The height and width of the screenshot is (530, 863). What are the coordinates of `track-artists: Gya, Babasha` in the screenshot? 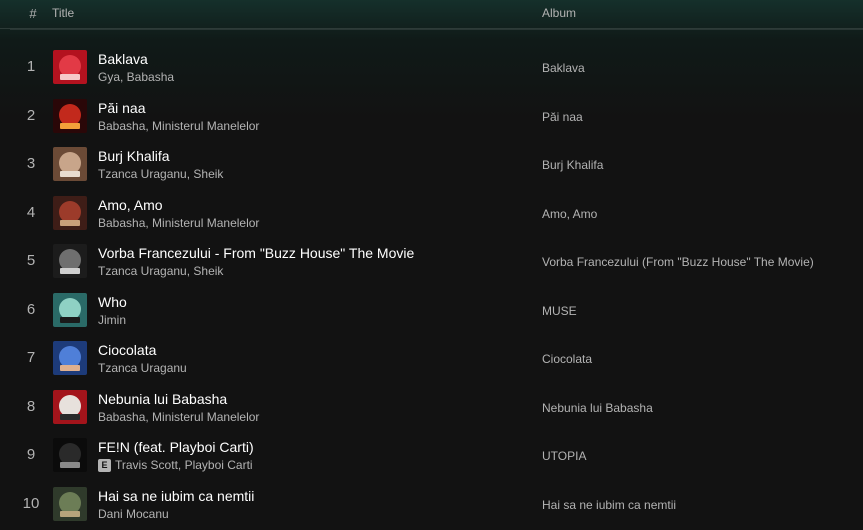 It's located at (136, 77).